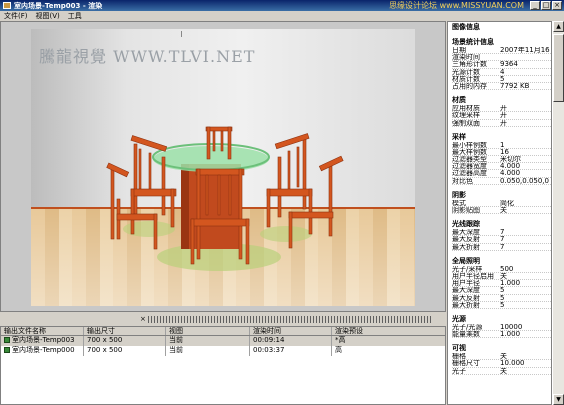  I want to click on section-heading: 材质, so click(501, 100).